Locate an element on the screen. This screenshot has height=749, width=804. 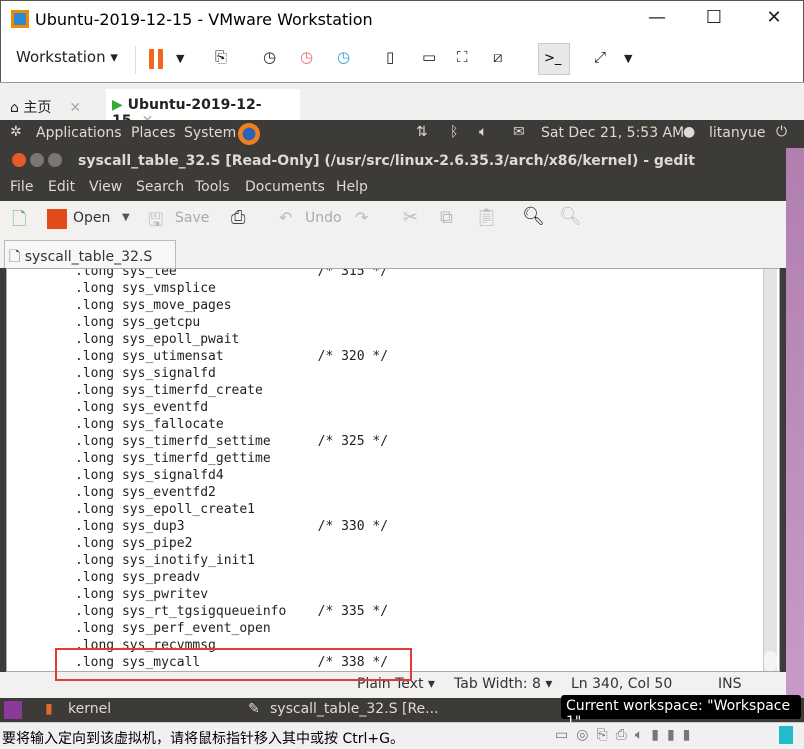
stretch-icon: ⤢ is located at coordinates (600, 57).